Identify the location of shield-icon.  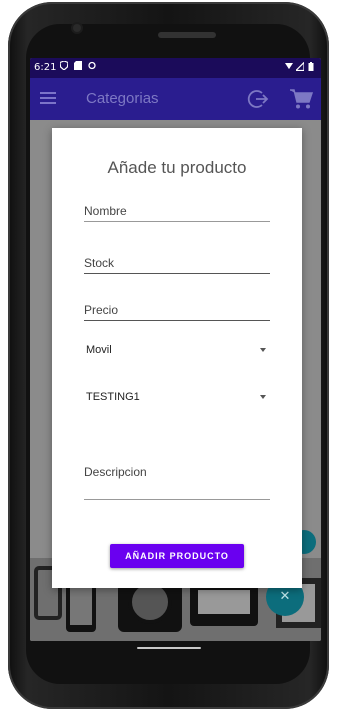
(64, 65).